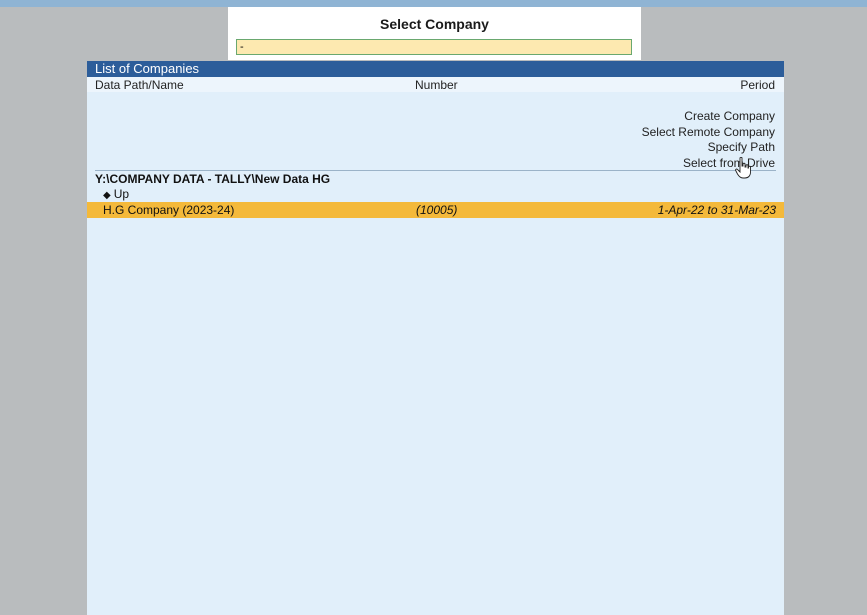 The width and height of the screenshot is (867, 615). I want to click on company-name: H.G Company (2023-24), so click(169, 210).